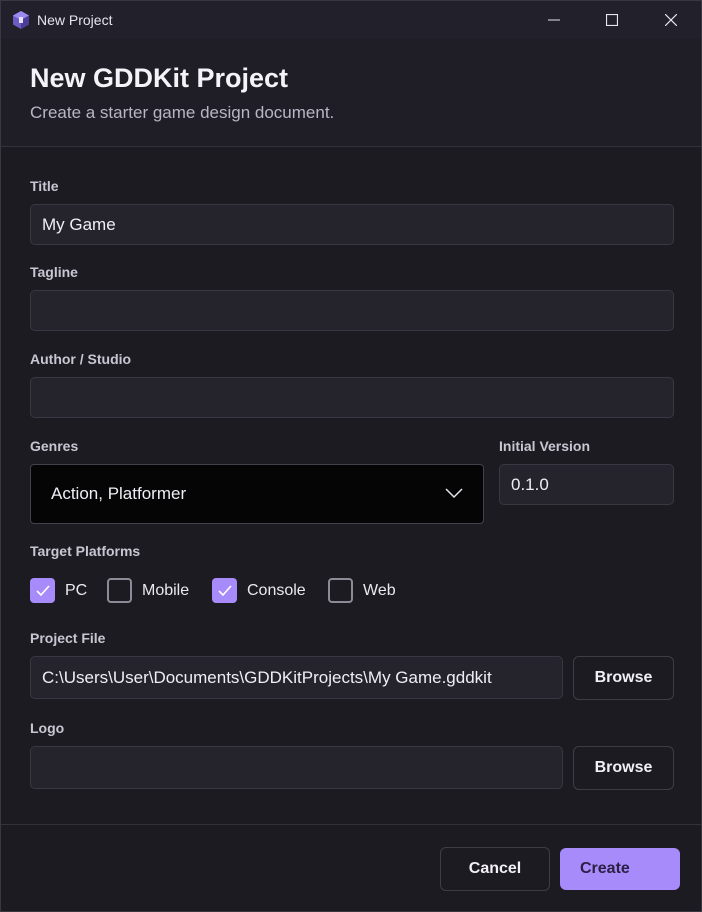 This screenshot has height=912, width=702. I want to click on create-button: Create, so click(620, 869).